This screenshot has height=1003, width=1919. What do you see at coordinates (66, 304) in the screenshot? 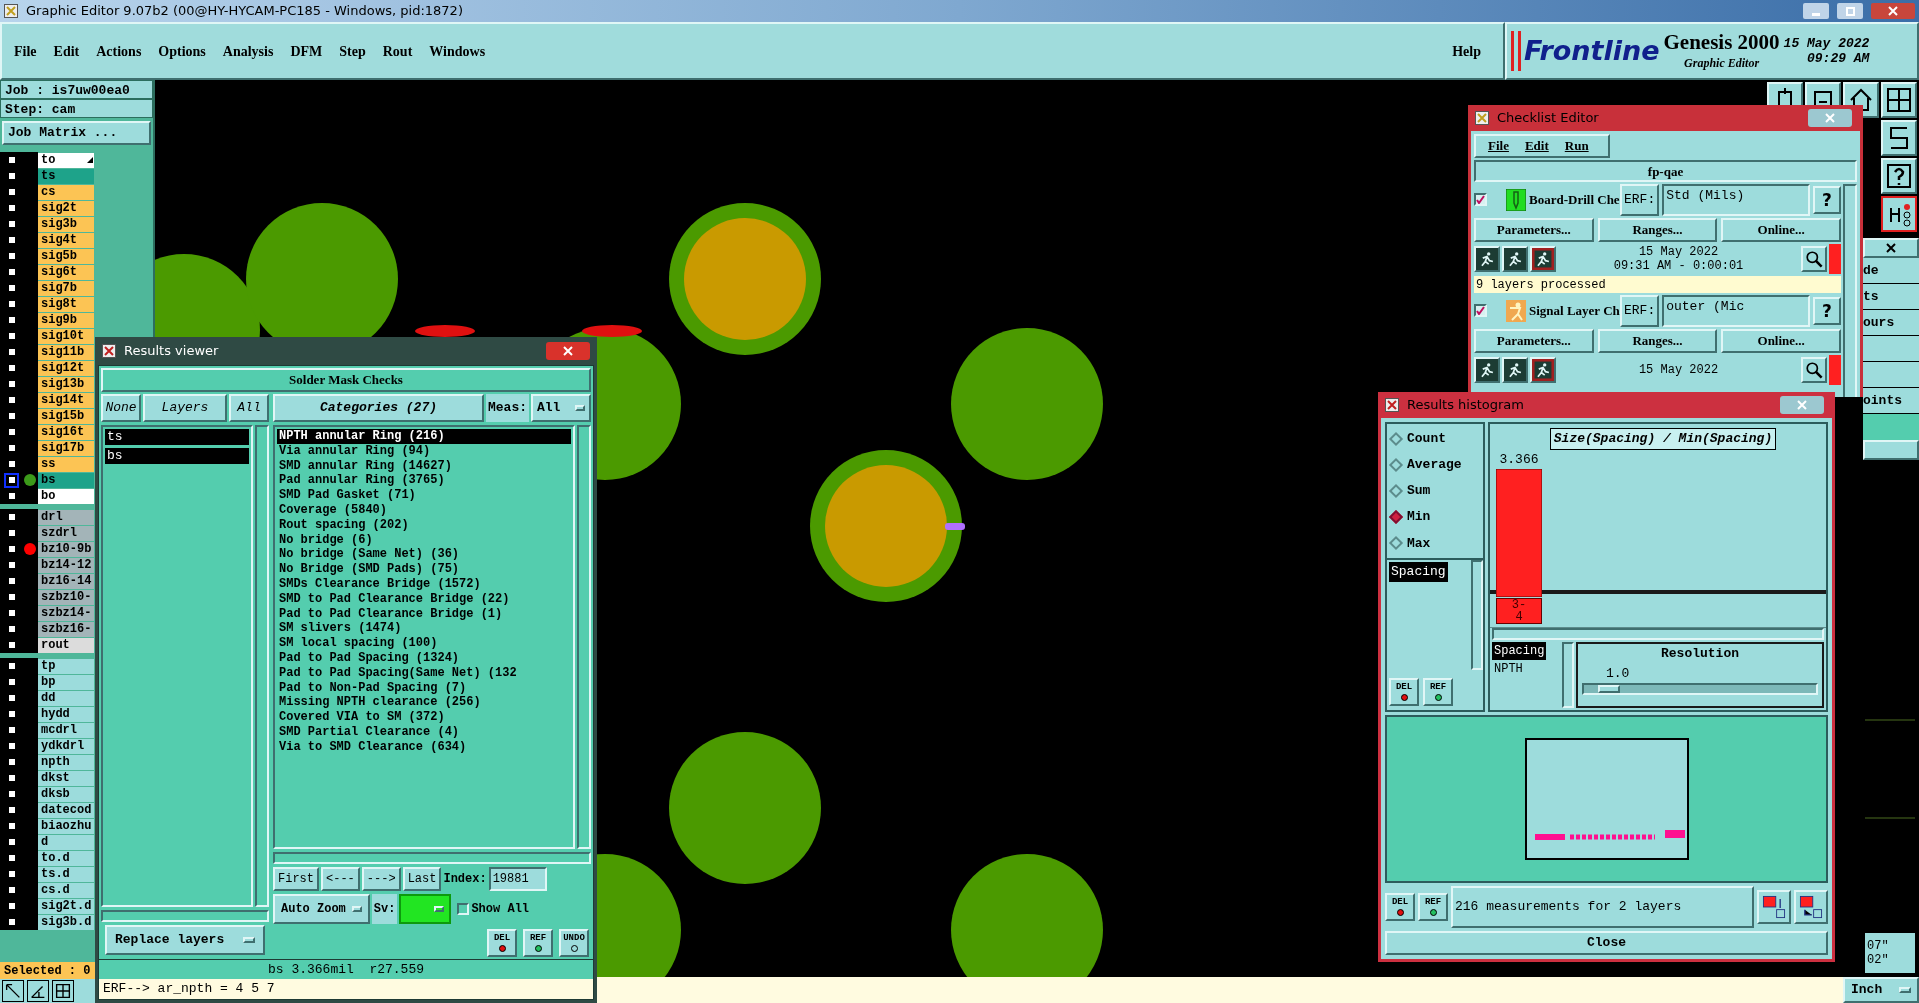
I see `layer-name: sig8t` at bounding box center [66, 304].